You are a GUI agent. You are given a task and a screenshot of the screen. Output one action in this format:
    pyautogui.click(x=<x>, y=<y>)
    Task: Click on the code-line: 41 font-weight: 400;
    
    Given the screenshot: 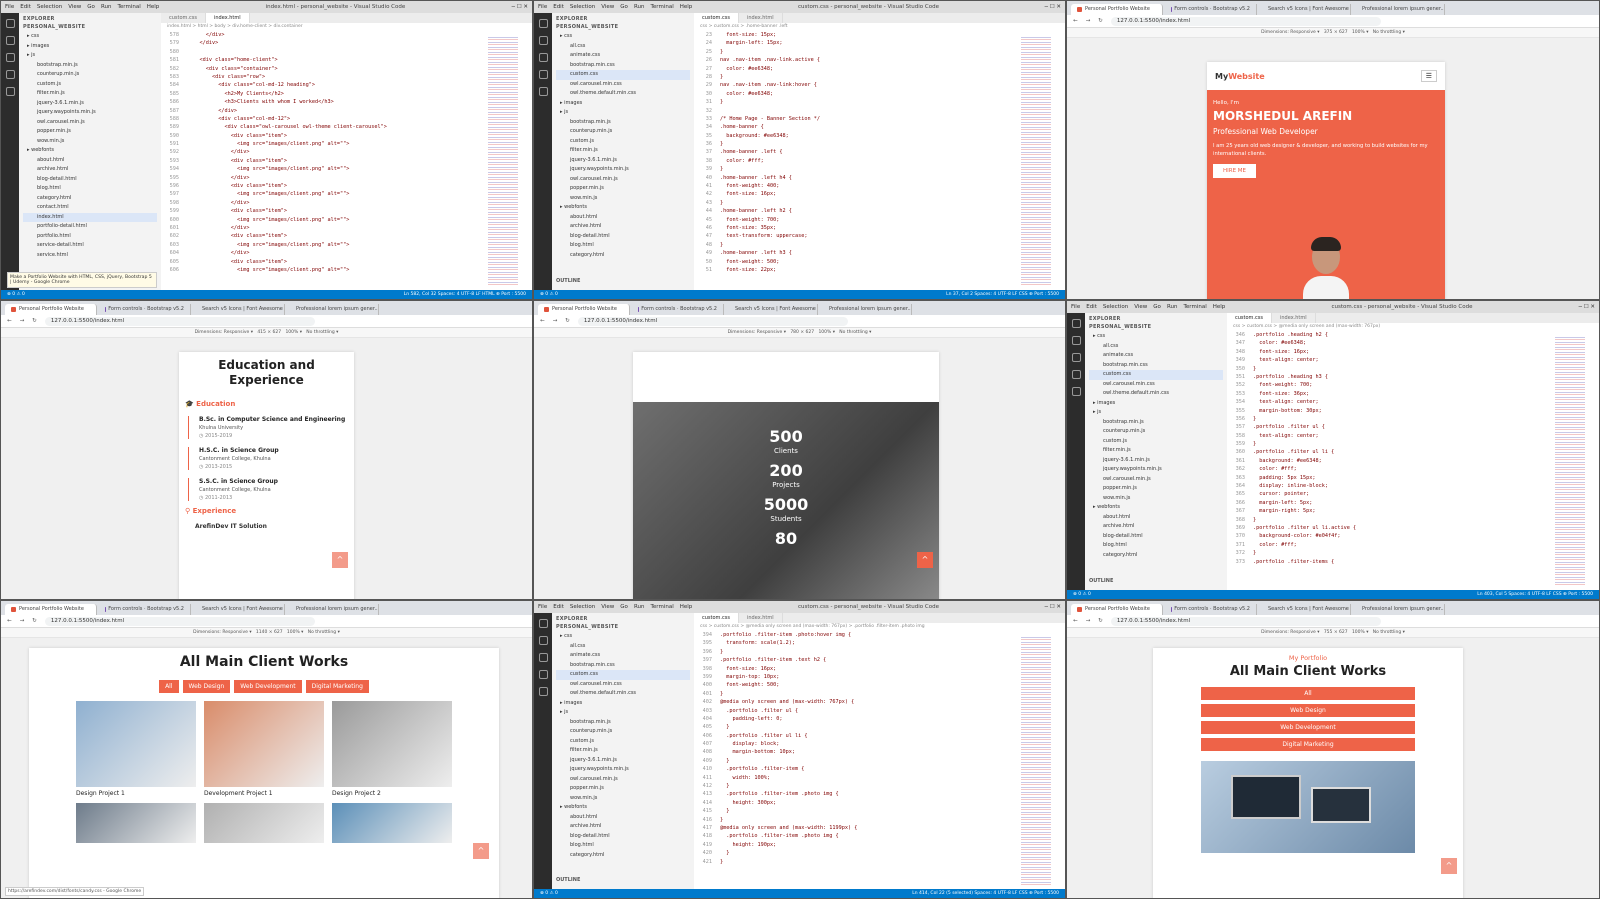 What is the action you would take?
    pyautogui.click(x=881, y=186)
    